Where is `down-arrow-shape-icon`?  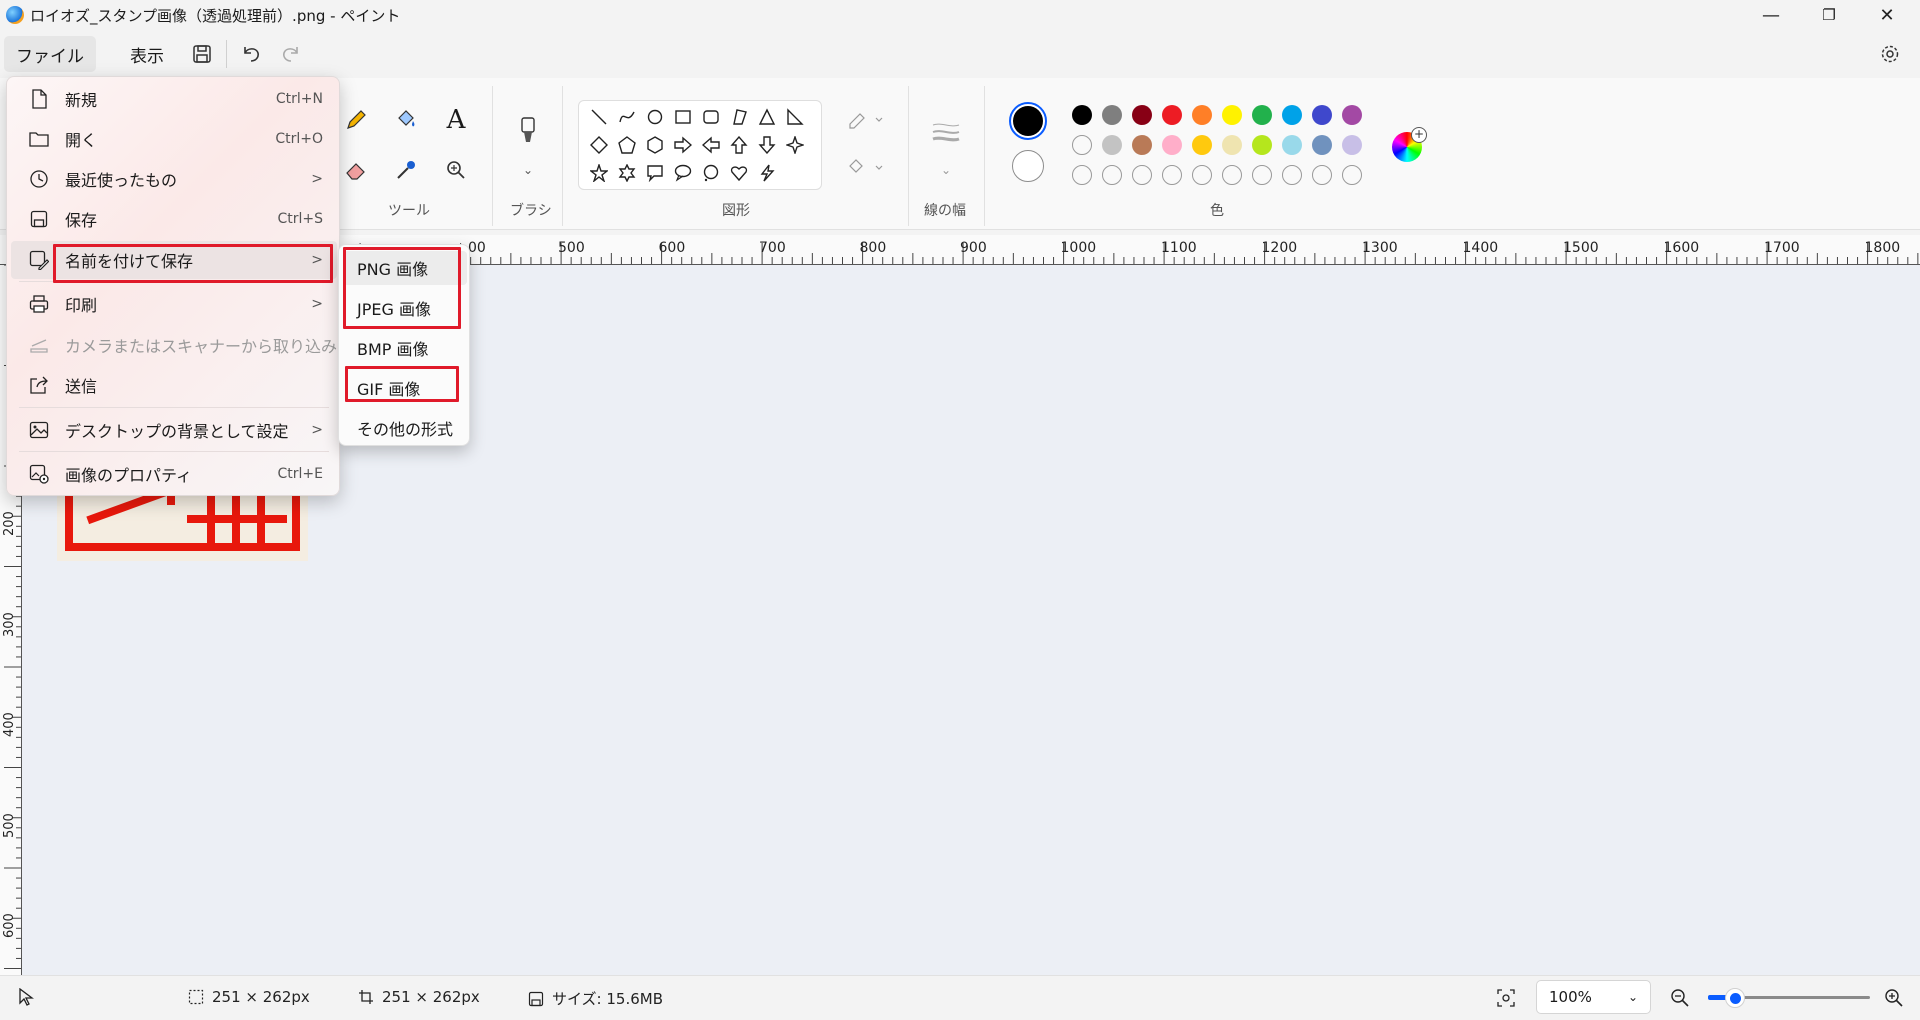
down-arrow-shape-icon is located at coordinates (767, 145).